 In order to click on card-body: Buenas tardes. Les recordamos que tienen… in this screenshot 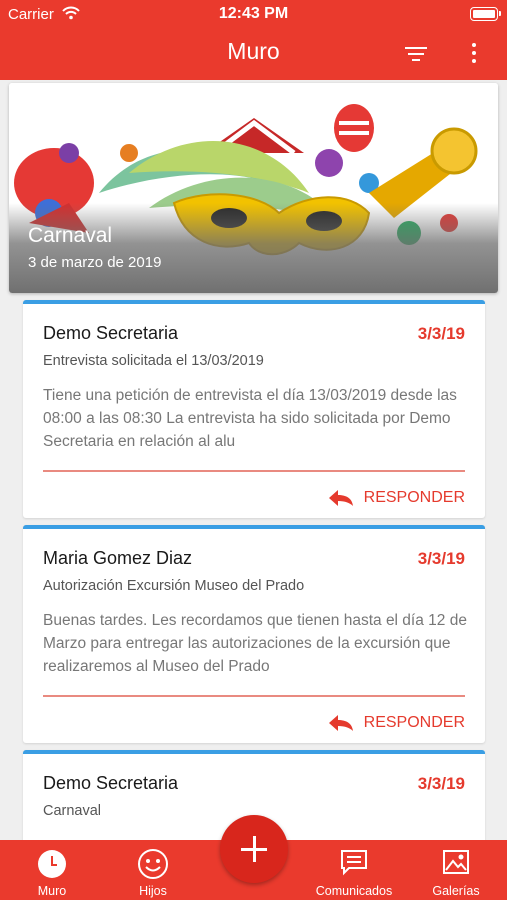, I will do `click(255, 643)`.